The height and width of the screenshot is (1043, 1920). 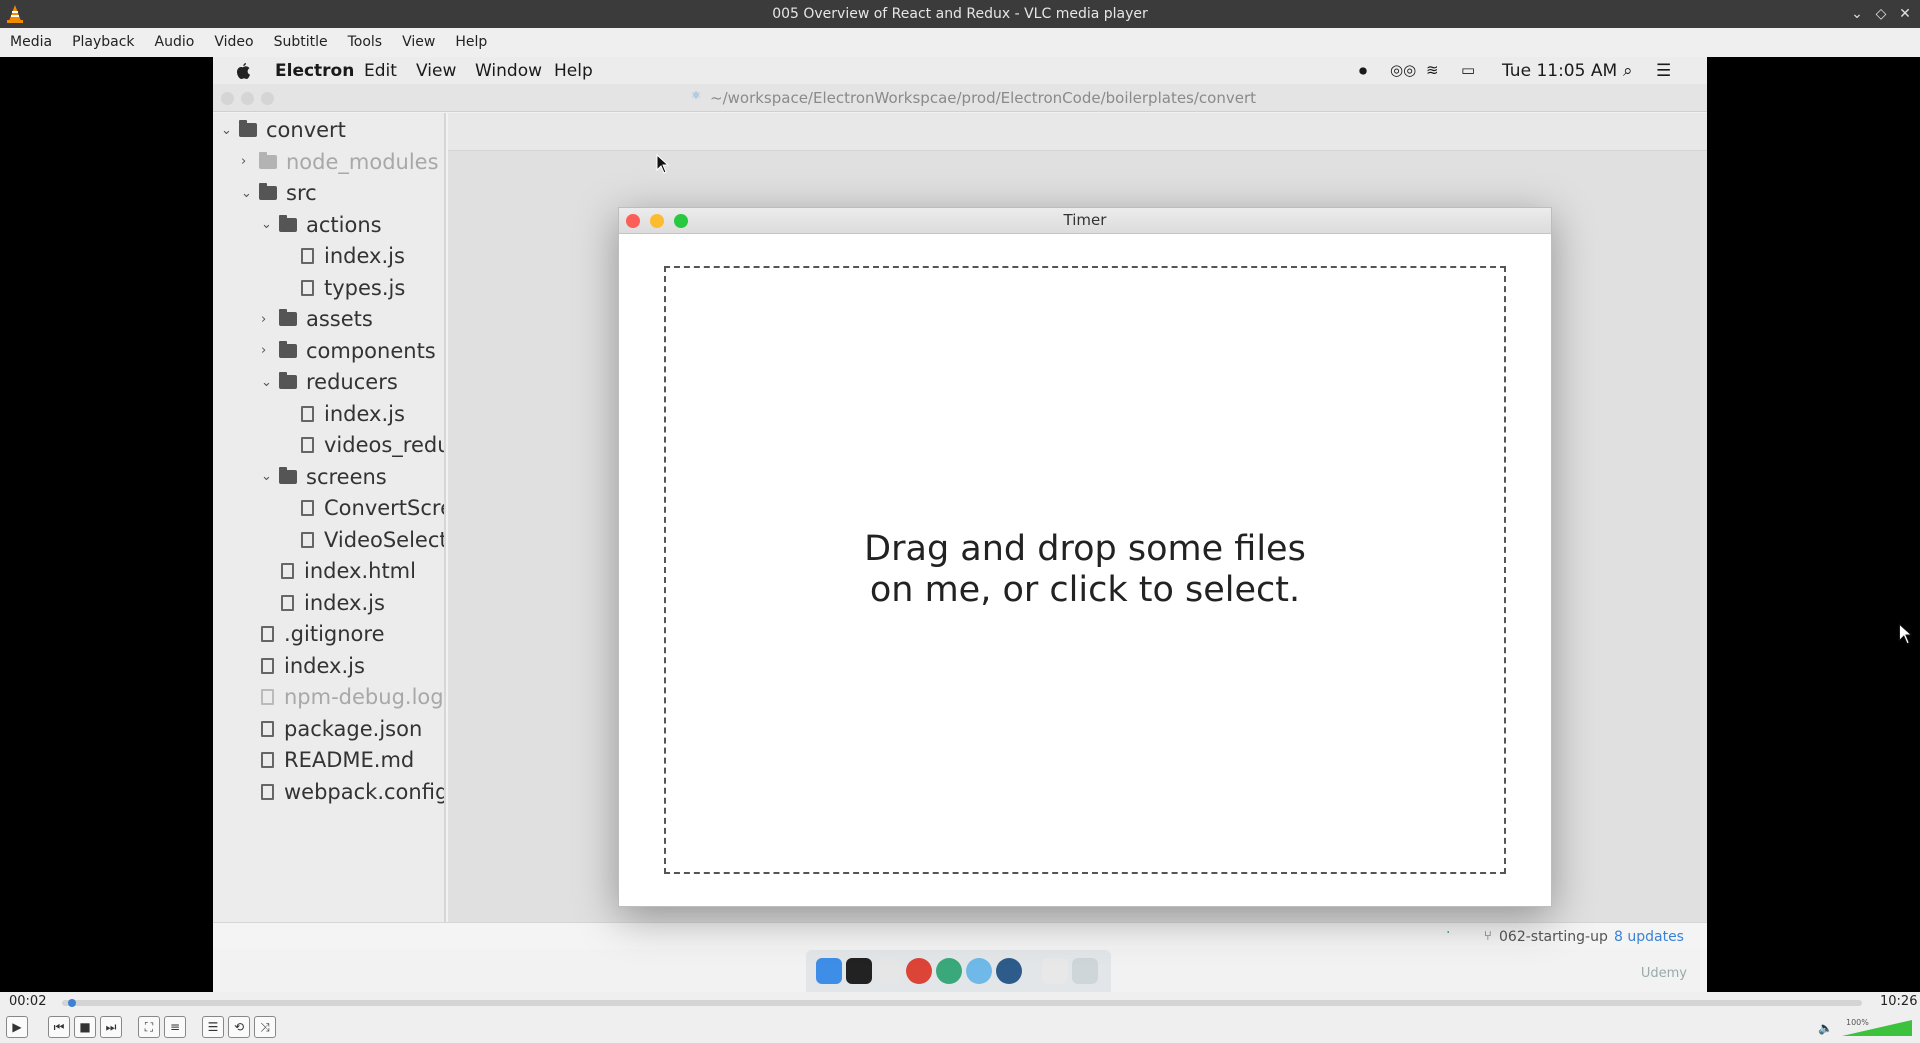 What do you see at coordinates (265, 1027) in the screenshot?
I see `shuffle-icon: ⤨` at bounding box center [265, 1027].